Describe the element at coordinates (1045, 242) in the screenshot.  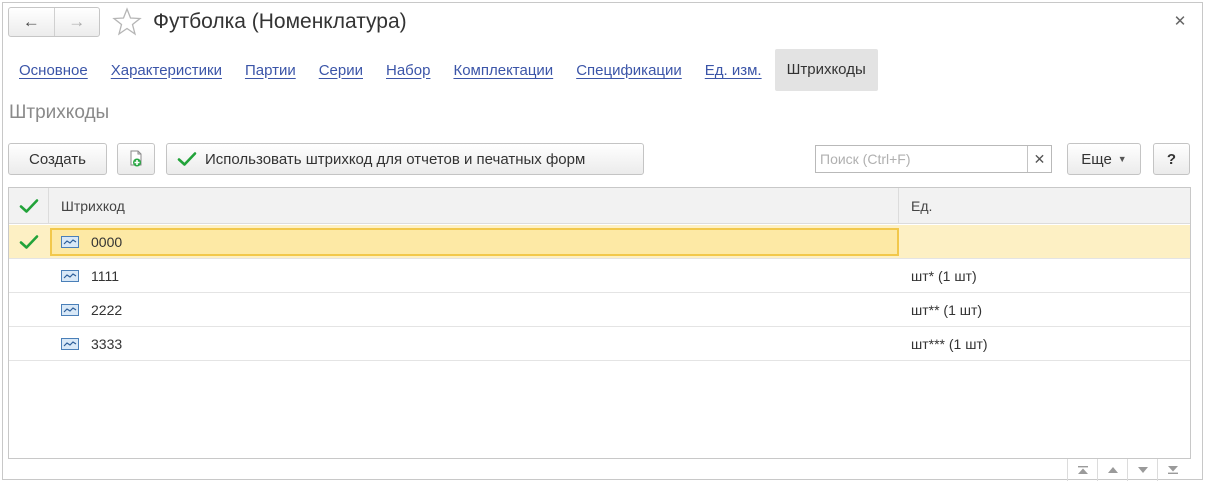
I see `unit-cell` at that location.